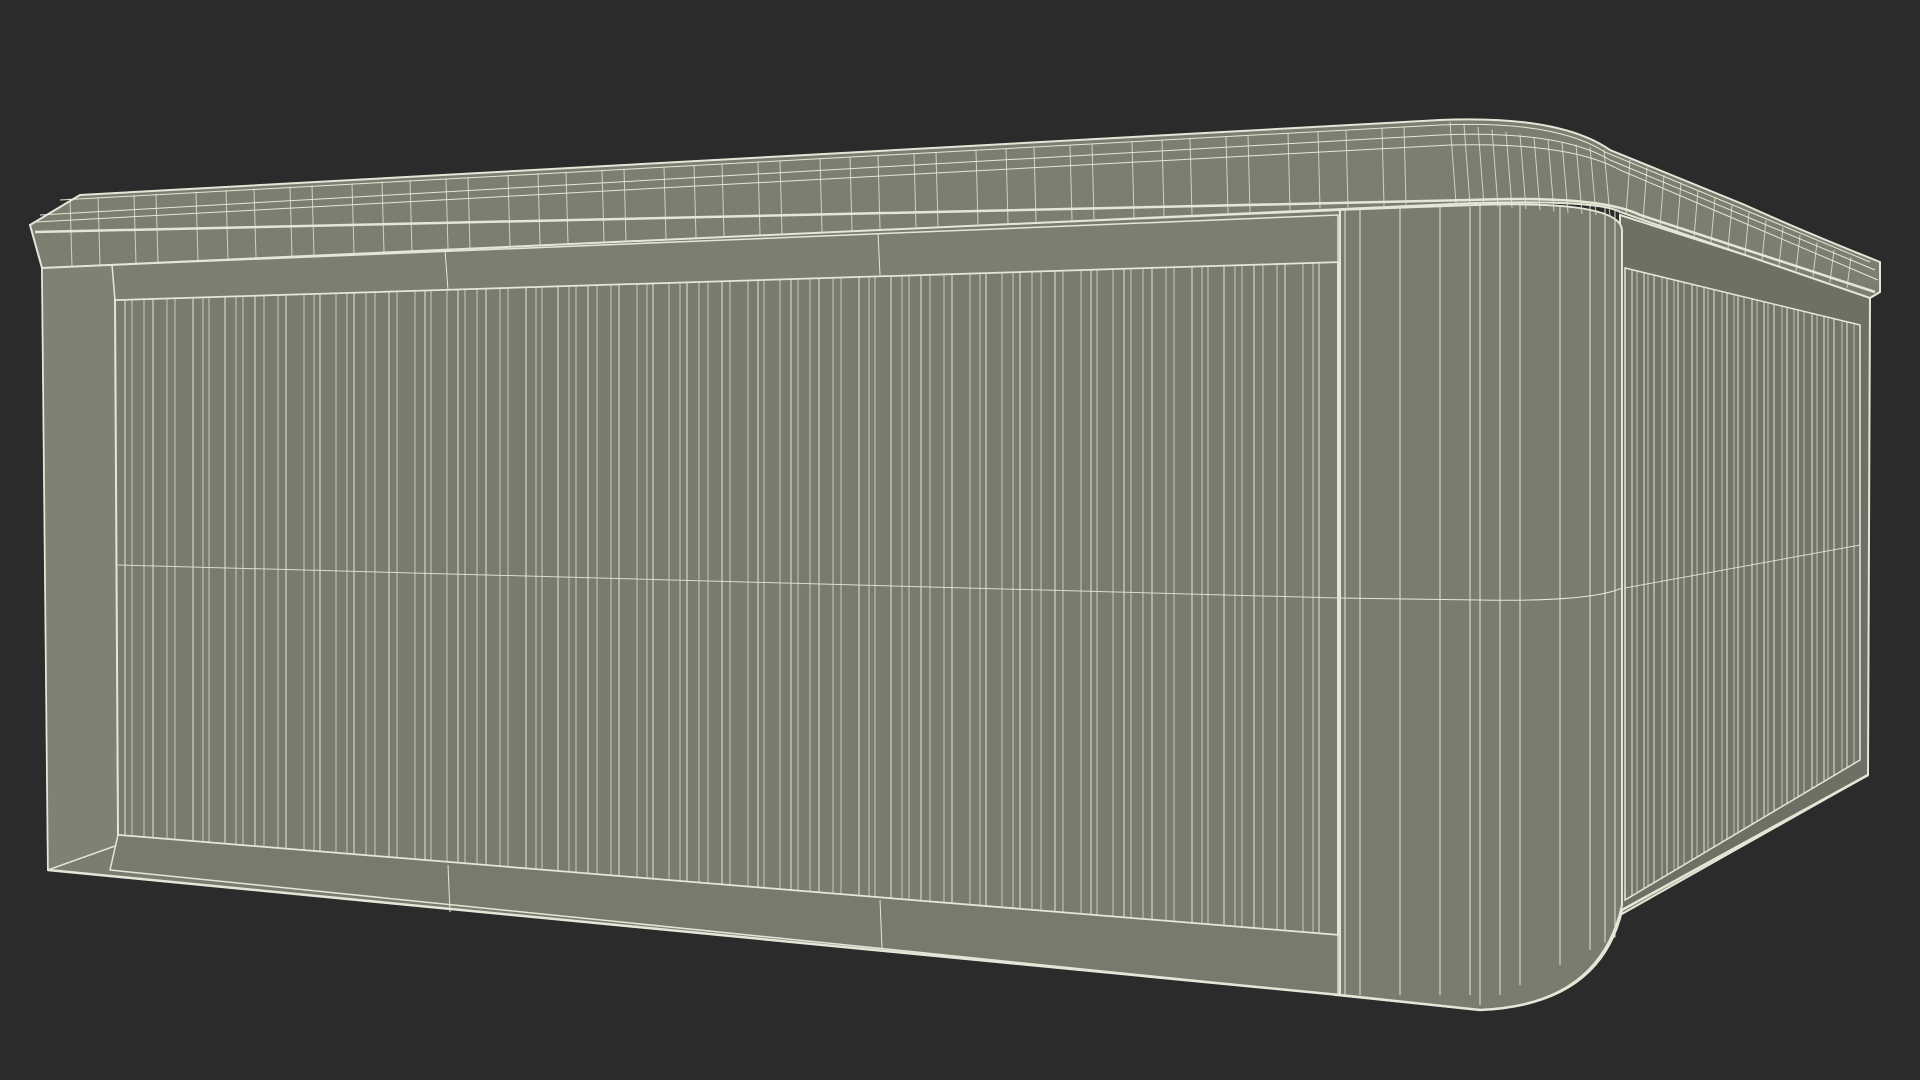  Describe the element at coordinates (80, 566) in the screenshot. I see `front-left-post` at that location.